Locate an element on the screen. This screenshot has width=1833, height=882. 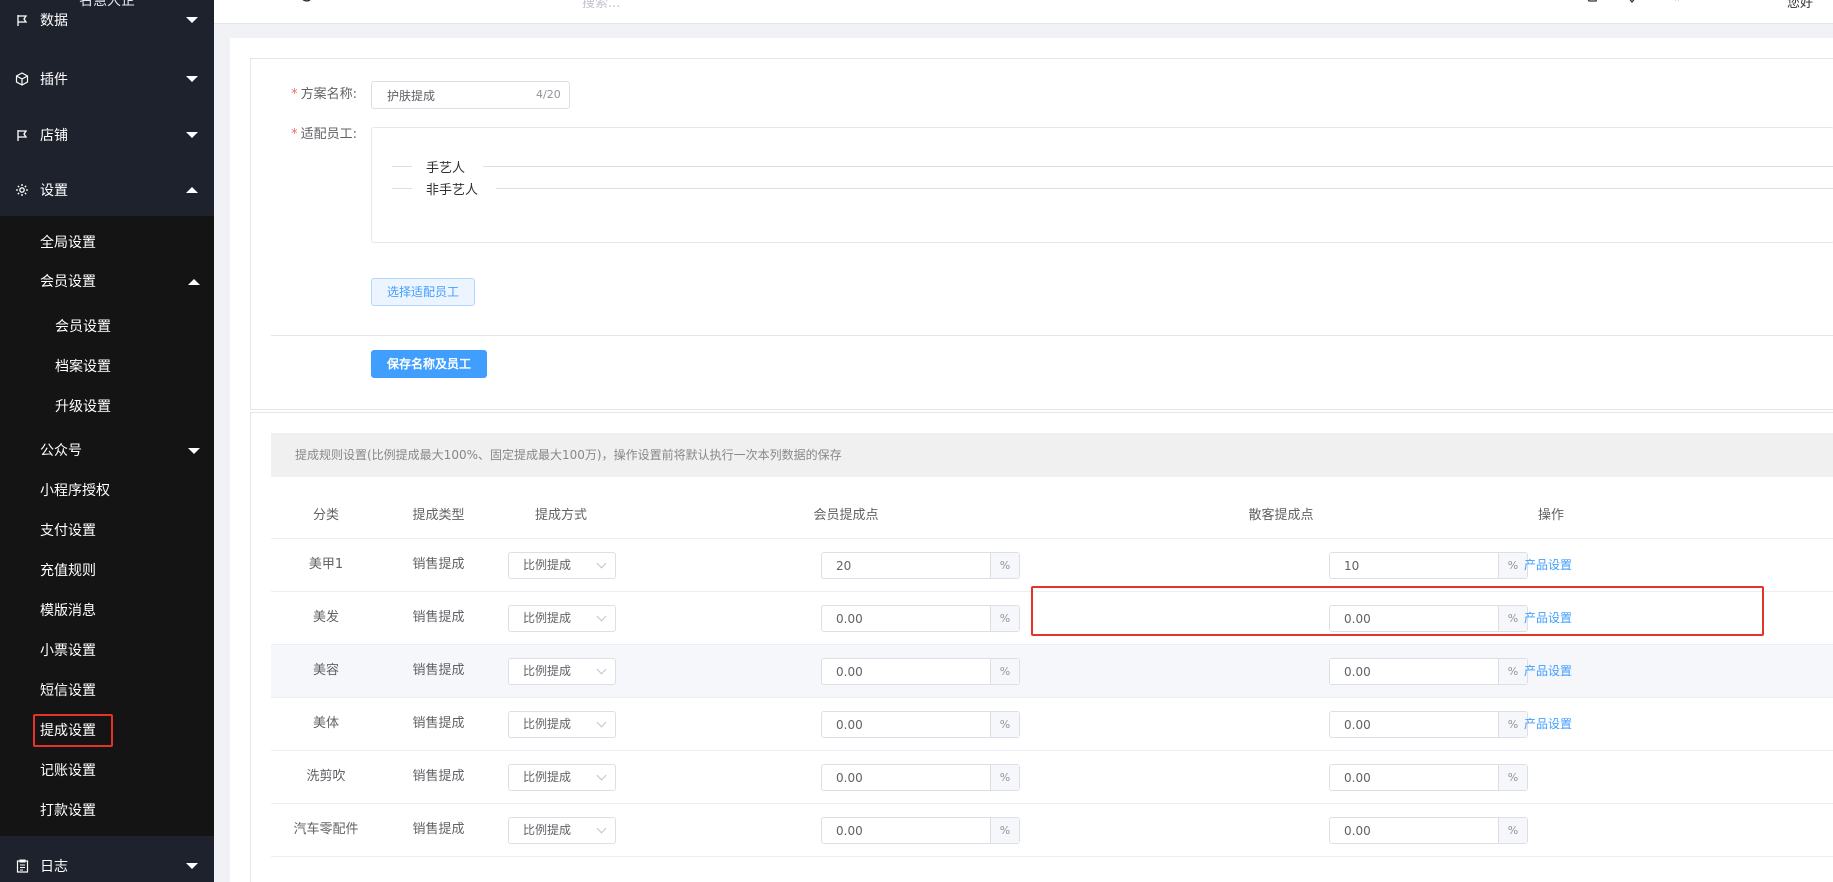
submenu-global-settings: 全局设置 is located at coordinates (68, 243).